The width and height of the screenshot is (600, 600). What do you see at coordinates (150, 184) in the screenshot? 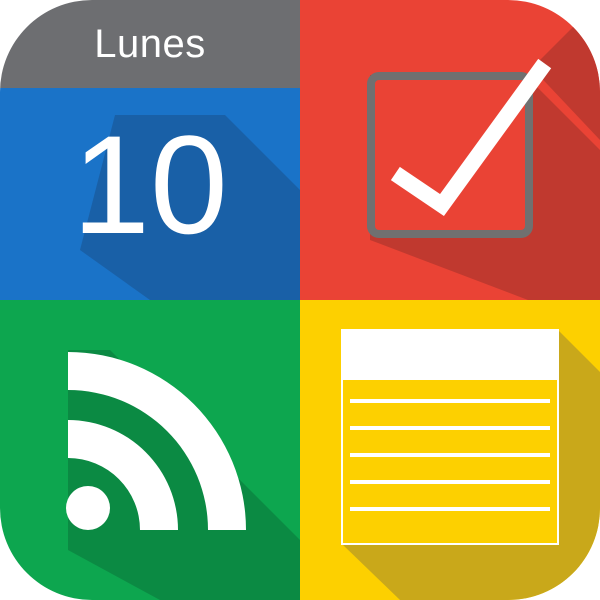
I see `calendar-day-number: 10` at bounding box center [150, 184].